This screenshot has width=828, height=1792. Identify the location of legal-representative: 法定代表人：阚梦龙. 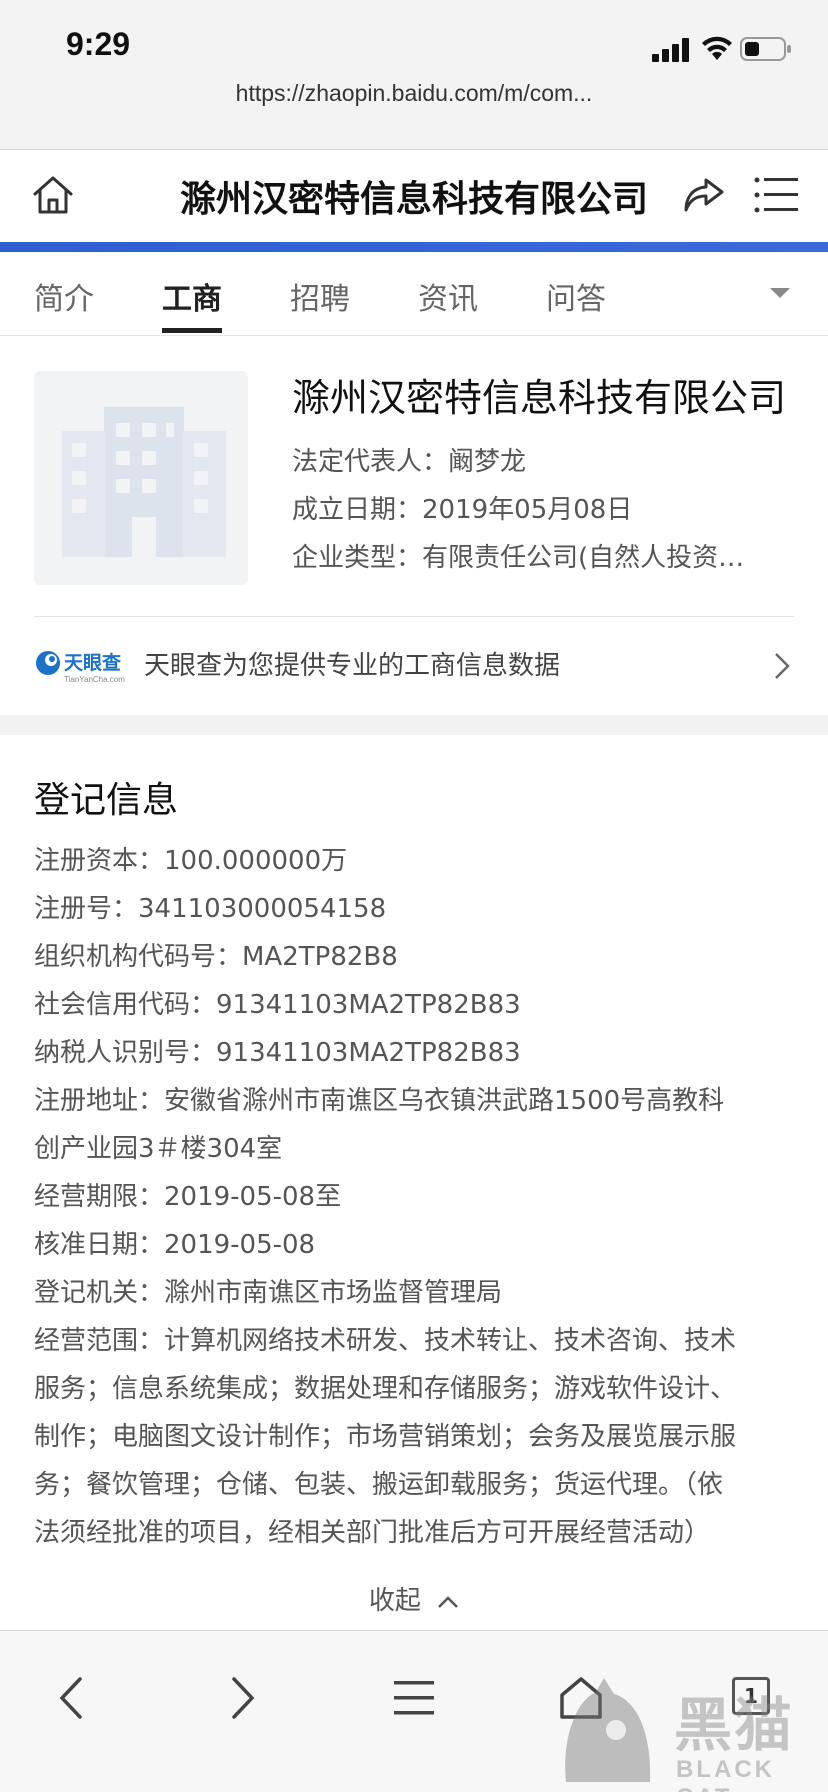
(409, 462).